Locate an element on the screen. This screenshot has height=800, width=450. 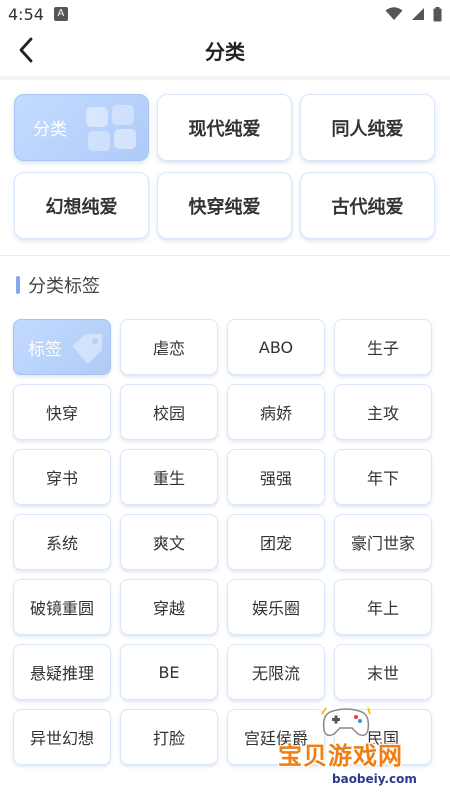
tag-item: 破镜重圆 is located at coordinates (62, 607).